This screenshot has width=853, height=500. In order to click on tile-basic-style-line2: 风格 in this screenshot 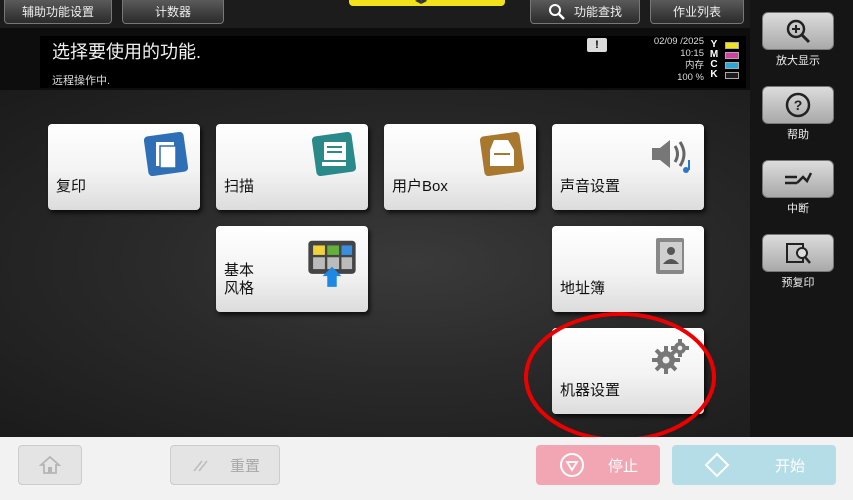, I will do `click(239, 288)`.